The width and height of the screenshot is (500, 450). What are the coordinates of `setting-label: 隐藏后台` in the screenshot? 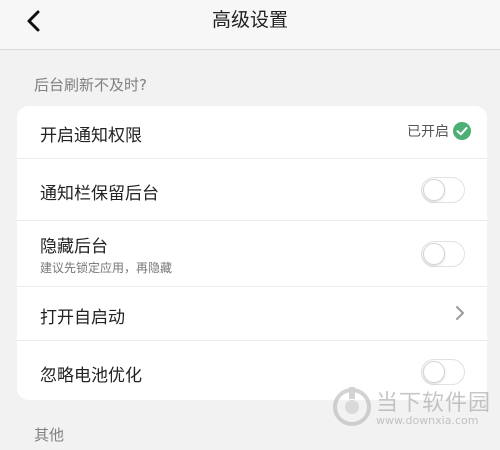 It's located at (74, 247).